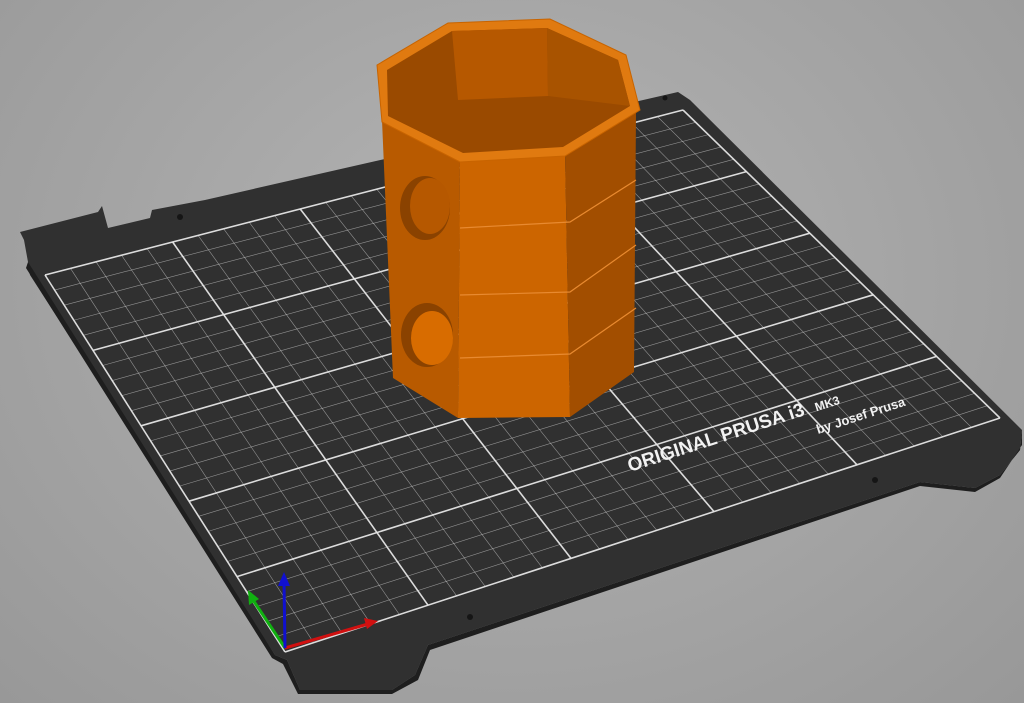 The width and height of the screenshot is (1024, 703). What do you see at coordinates (500, 64) in the screenshot?
I see `object-interior-back` at bounding box center [500, 64].